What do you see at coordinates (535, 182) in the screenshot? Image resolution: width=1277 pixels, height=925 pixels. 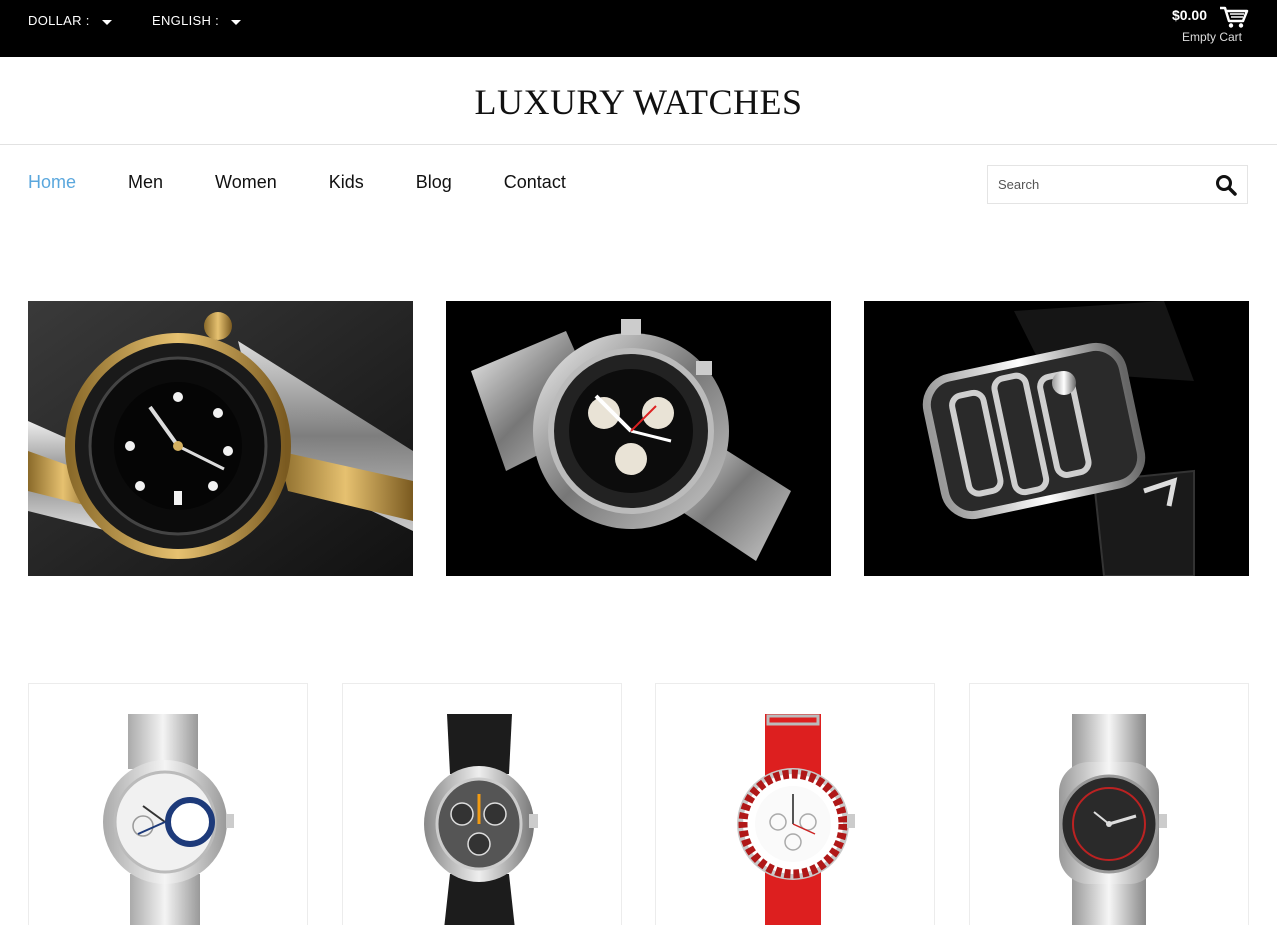 I see `nav-item-contact: Contact` at bounding box center [535, 182].